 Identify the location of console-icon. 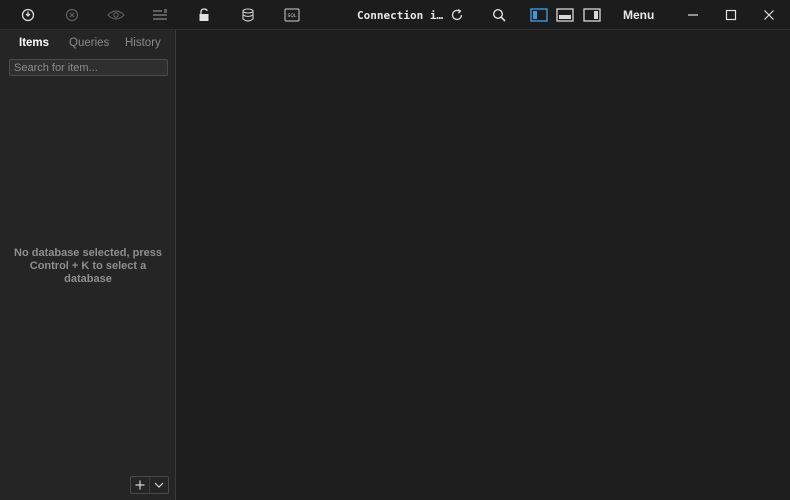
(160, 15).